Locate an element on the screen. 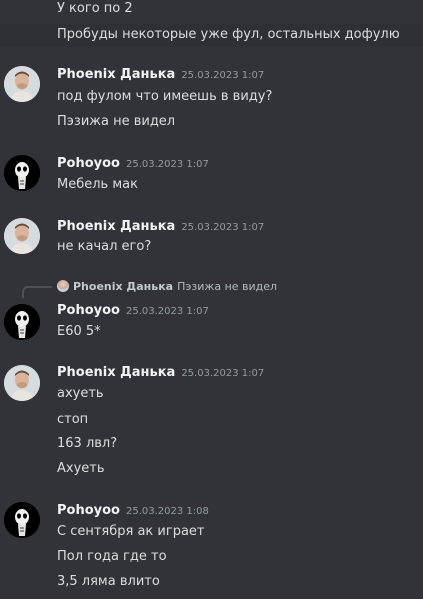 The height and width of the screenshot is (599, 423). message-line: Мебель мак is located at coordinates (97, 184).